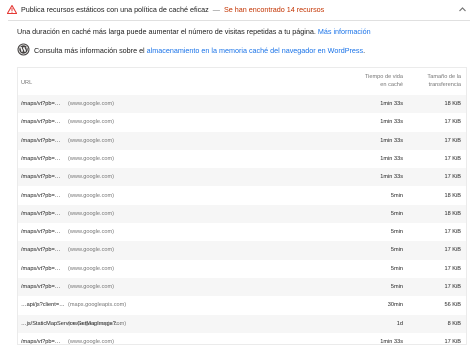 This screenshot has height=354, width=474. Describe the element at coordinates (27, 83) in the screenshot. I see `column-header-url: URL` at that location.